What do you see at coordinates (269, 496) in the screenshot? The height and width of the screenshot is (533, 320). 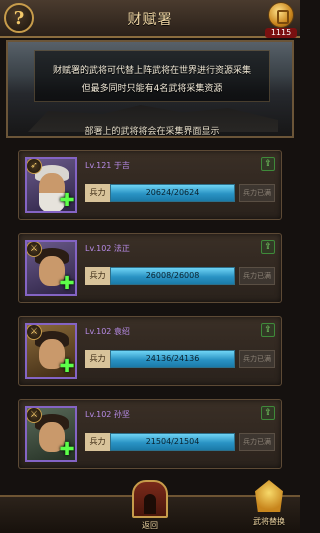 I see `helmet-icon` at bounding box center [269, 496].